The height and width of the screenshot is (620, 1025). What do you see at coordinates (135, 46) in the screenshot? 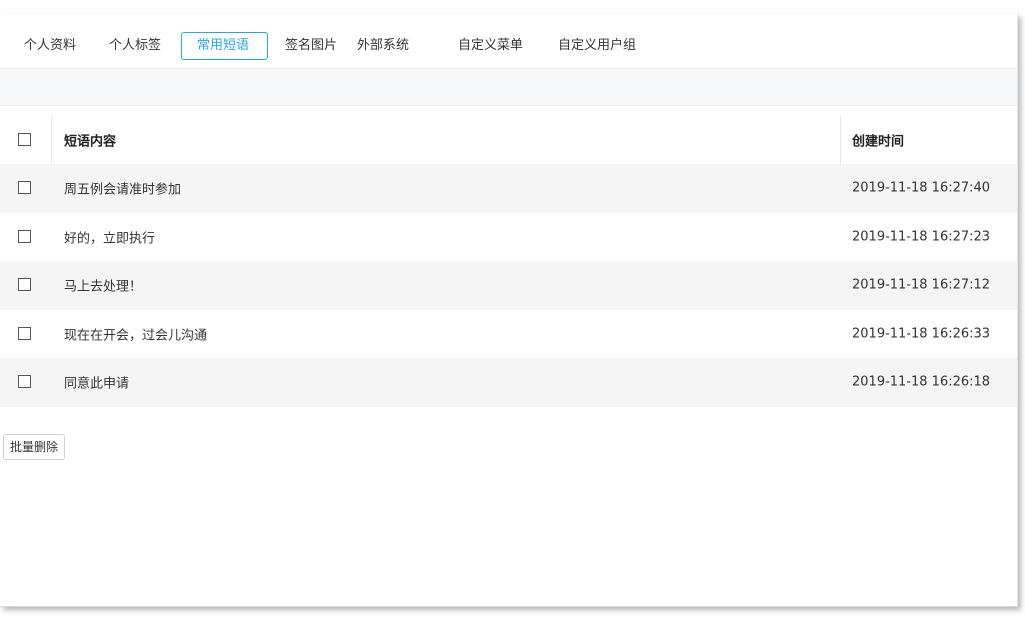
I see `tab-personal-tags: 个人标签` at bounding box center [135, 46].